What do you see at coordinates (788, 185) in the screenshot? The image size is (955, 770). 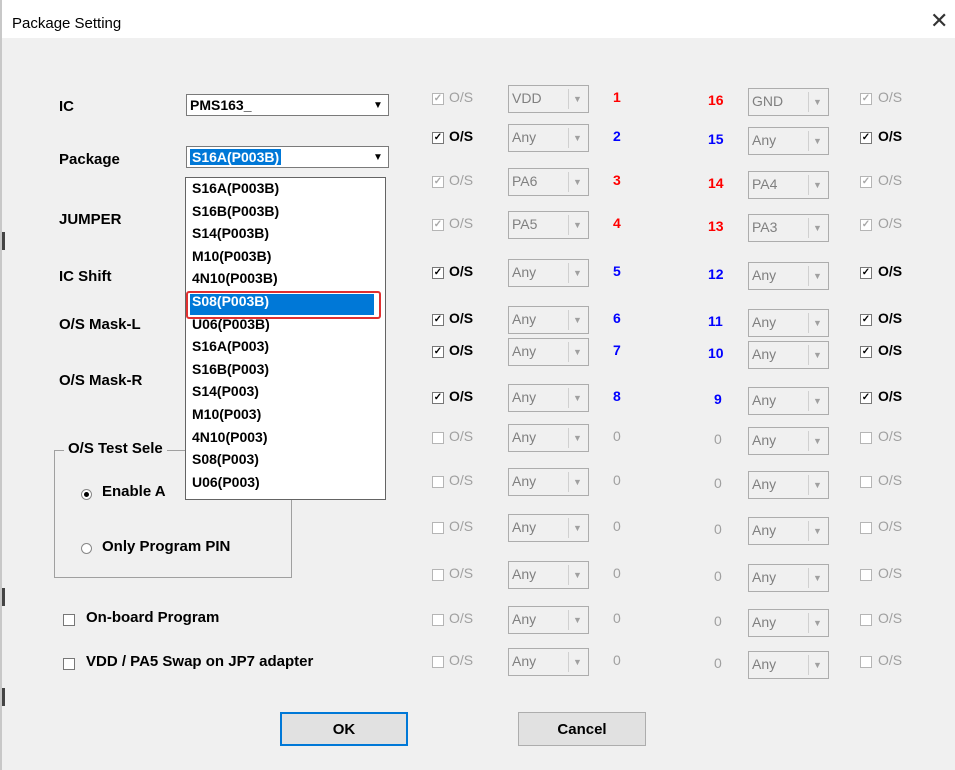 I see `right-pin-select: PA4 ▼` at bounding box center [788, 185].